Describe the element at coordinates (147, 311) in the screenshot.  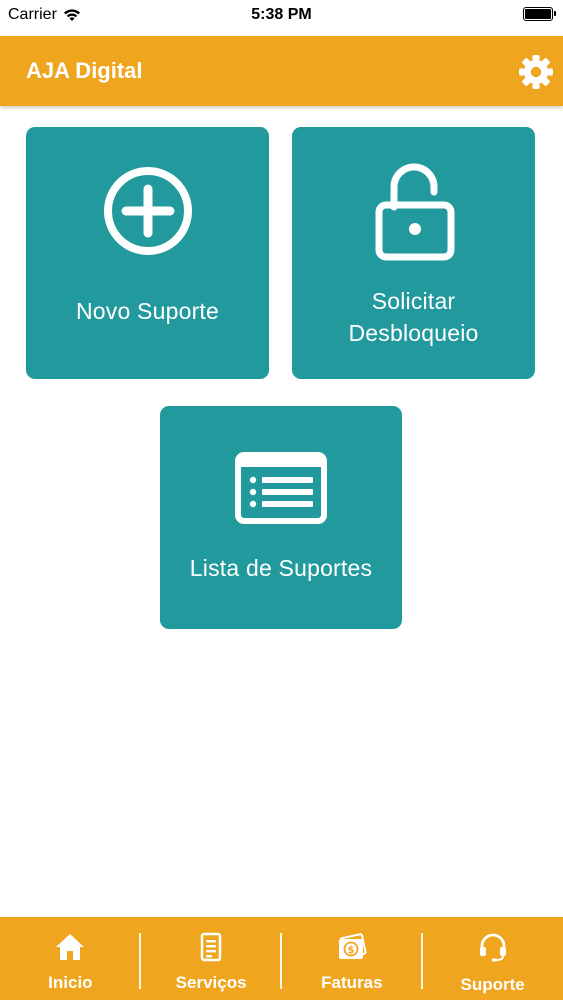
I see `tile-label: Novo Suporte` at that location.